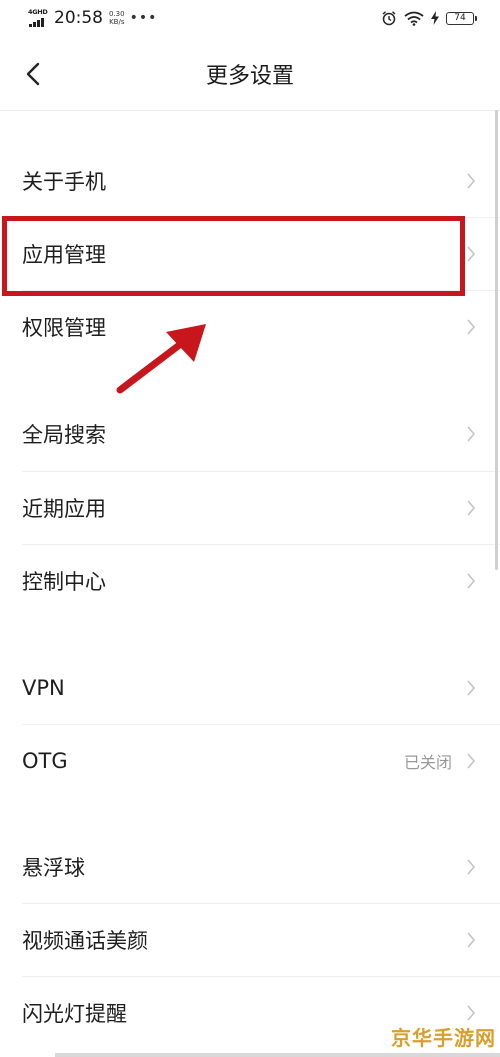  I want to click on page-title: 更多设置, so click(249, 76).